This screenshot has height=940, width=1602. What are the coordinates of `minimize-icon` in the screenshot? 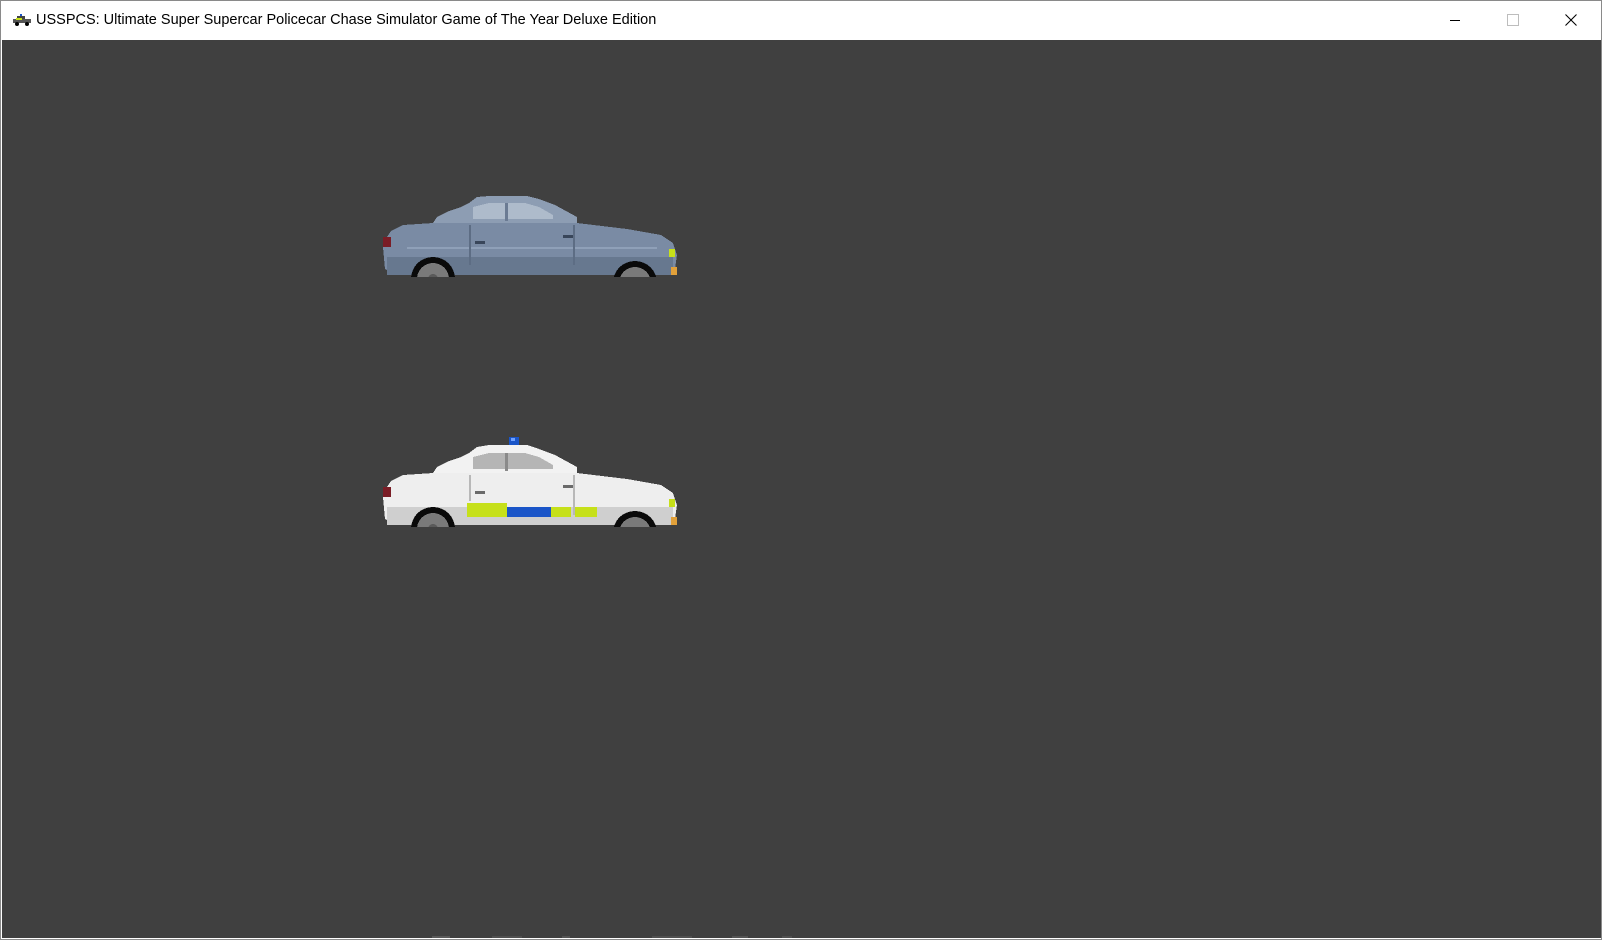 It's located at (1455, 20).